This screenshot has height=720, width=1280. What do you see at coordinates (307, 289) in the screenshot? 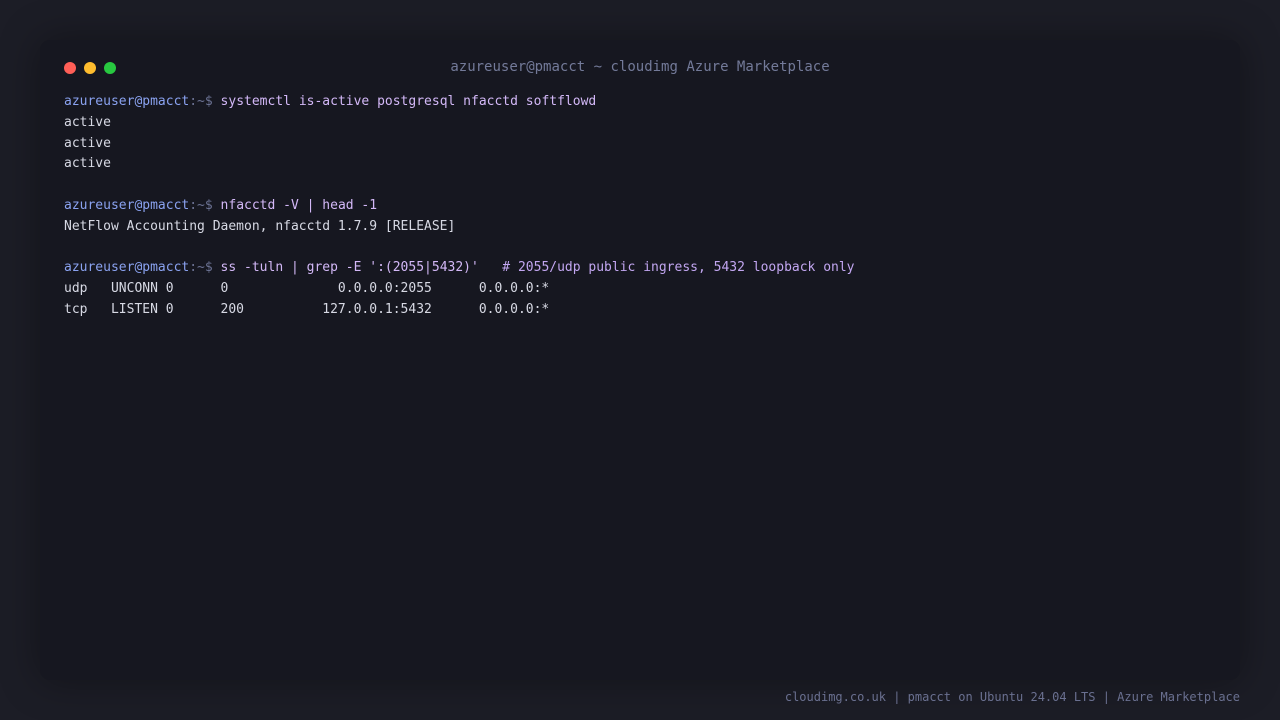
I see `output-line: udp UNCONN 0 0 0.0.0.0:2055 0.0.0.0:*` at bounding box center [307, 289].